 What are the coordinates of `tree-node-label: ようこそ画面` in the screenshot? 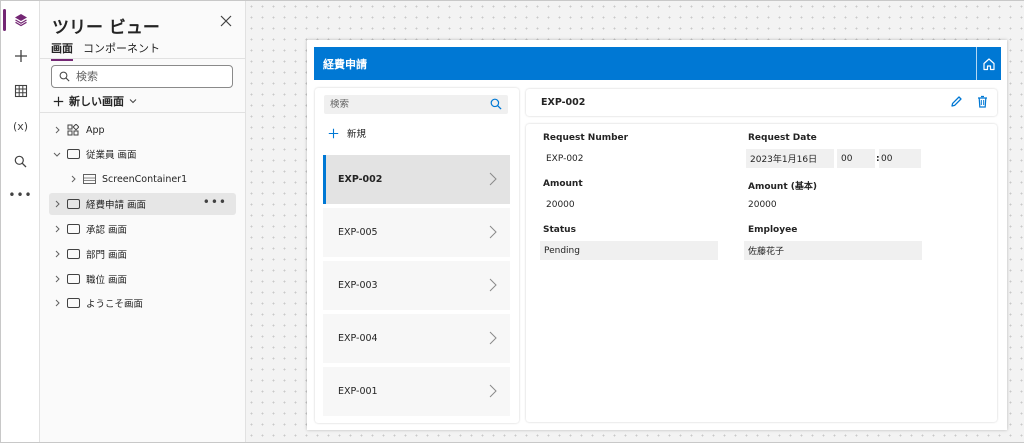 It's located at (115, 304).